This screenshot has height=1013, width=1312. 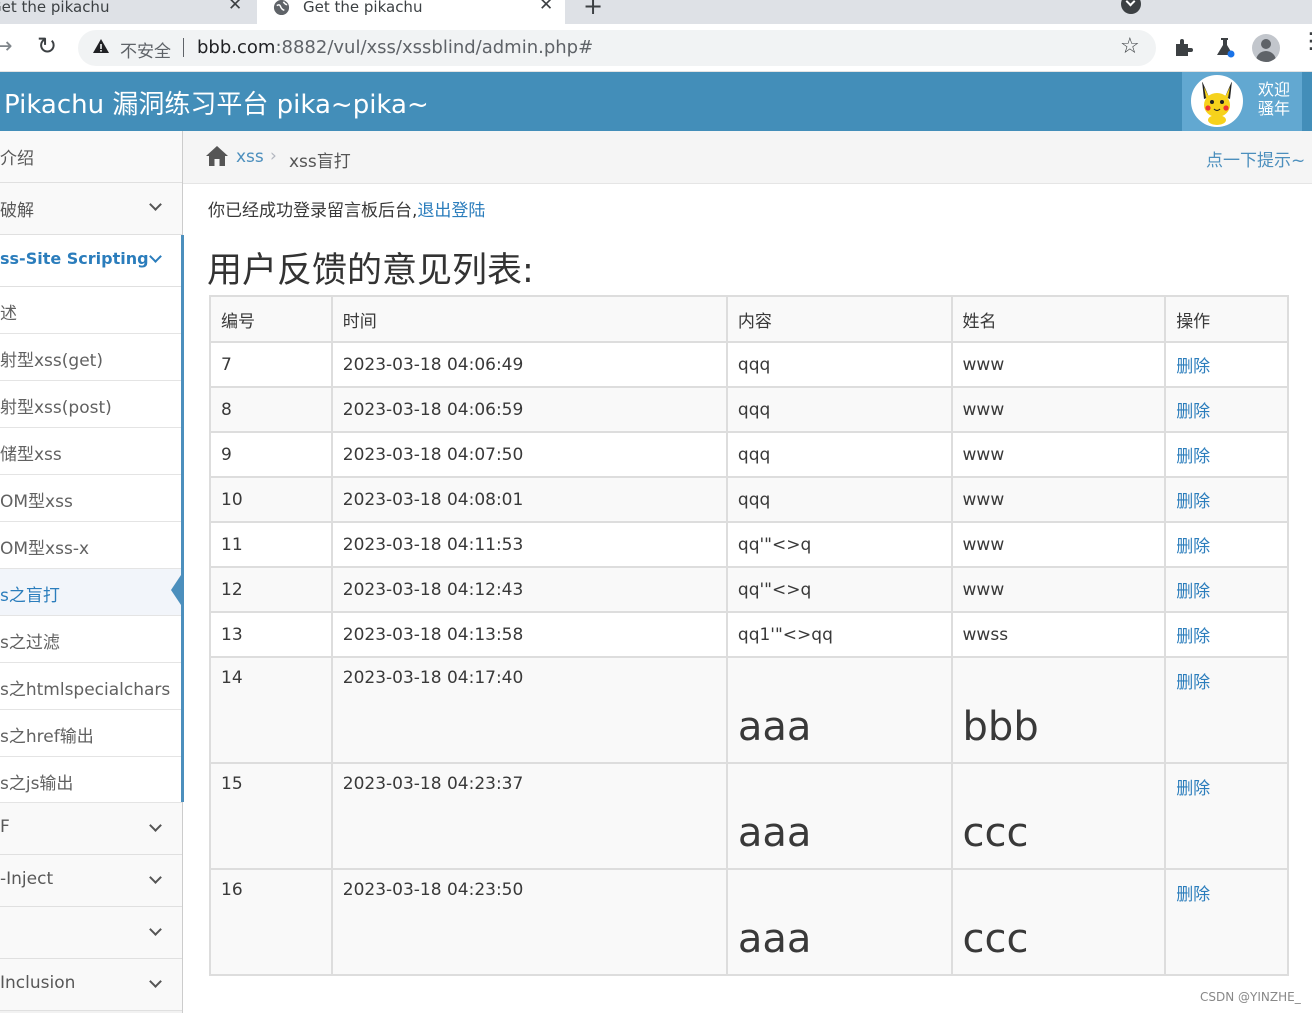 What do you see at coordinates (101, 46) in the screenshot?
I see `warning-icon` at bounding box center [101, 46].